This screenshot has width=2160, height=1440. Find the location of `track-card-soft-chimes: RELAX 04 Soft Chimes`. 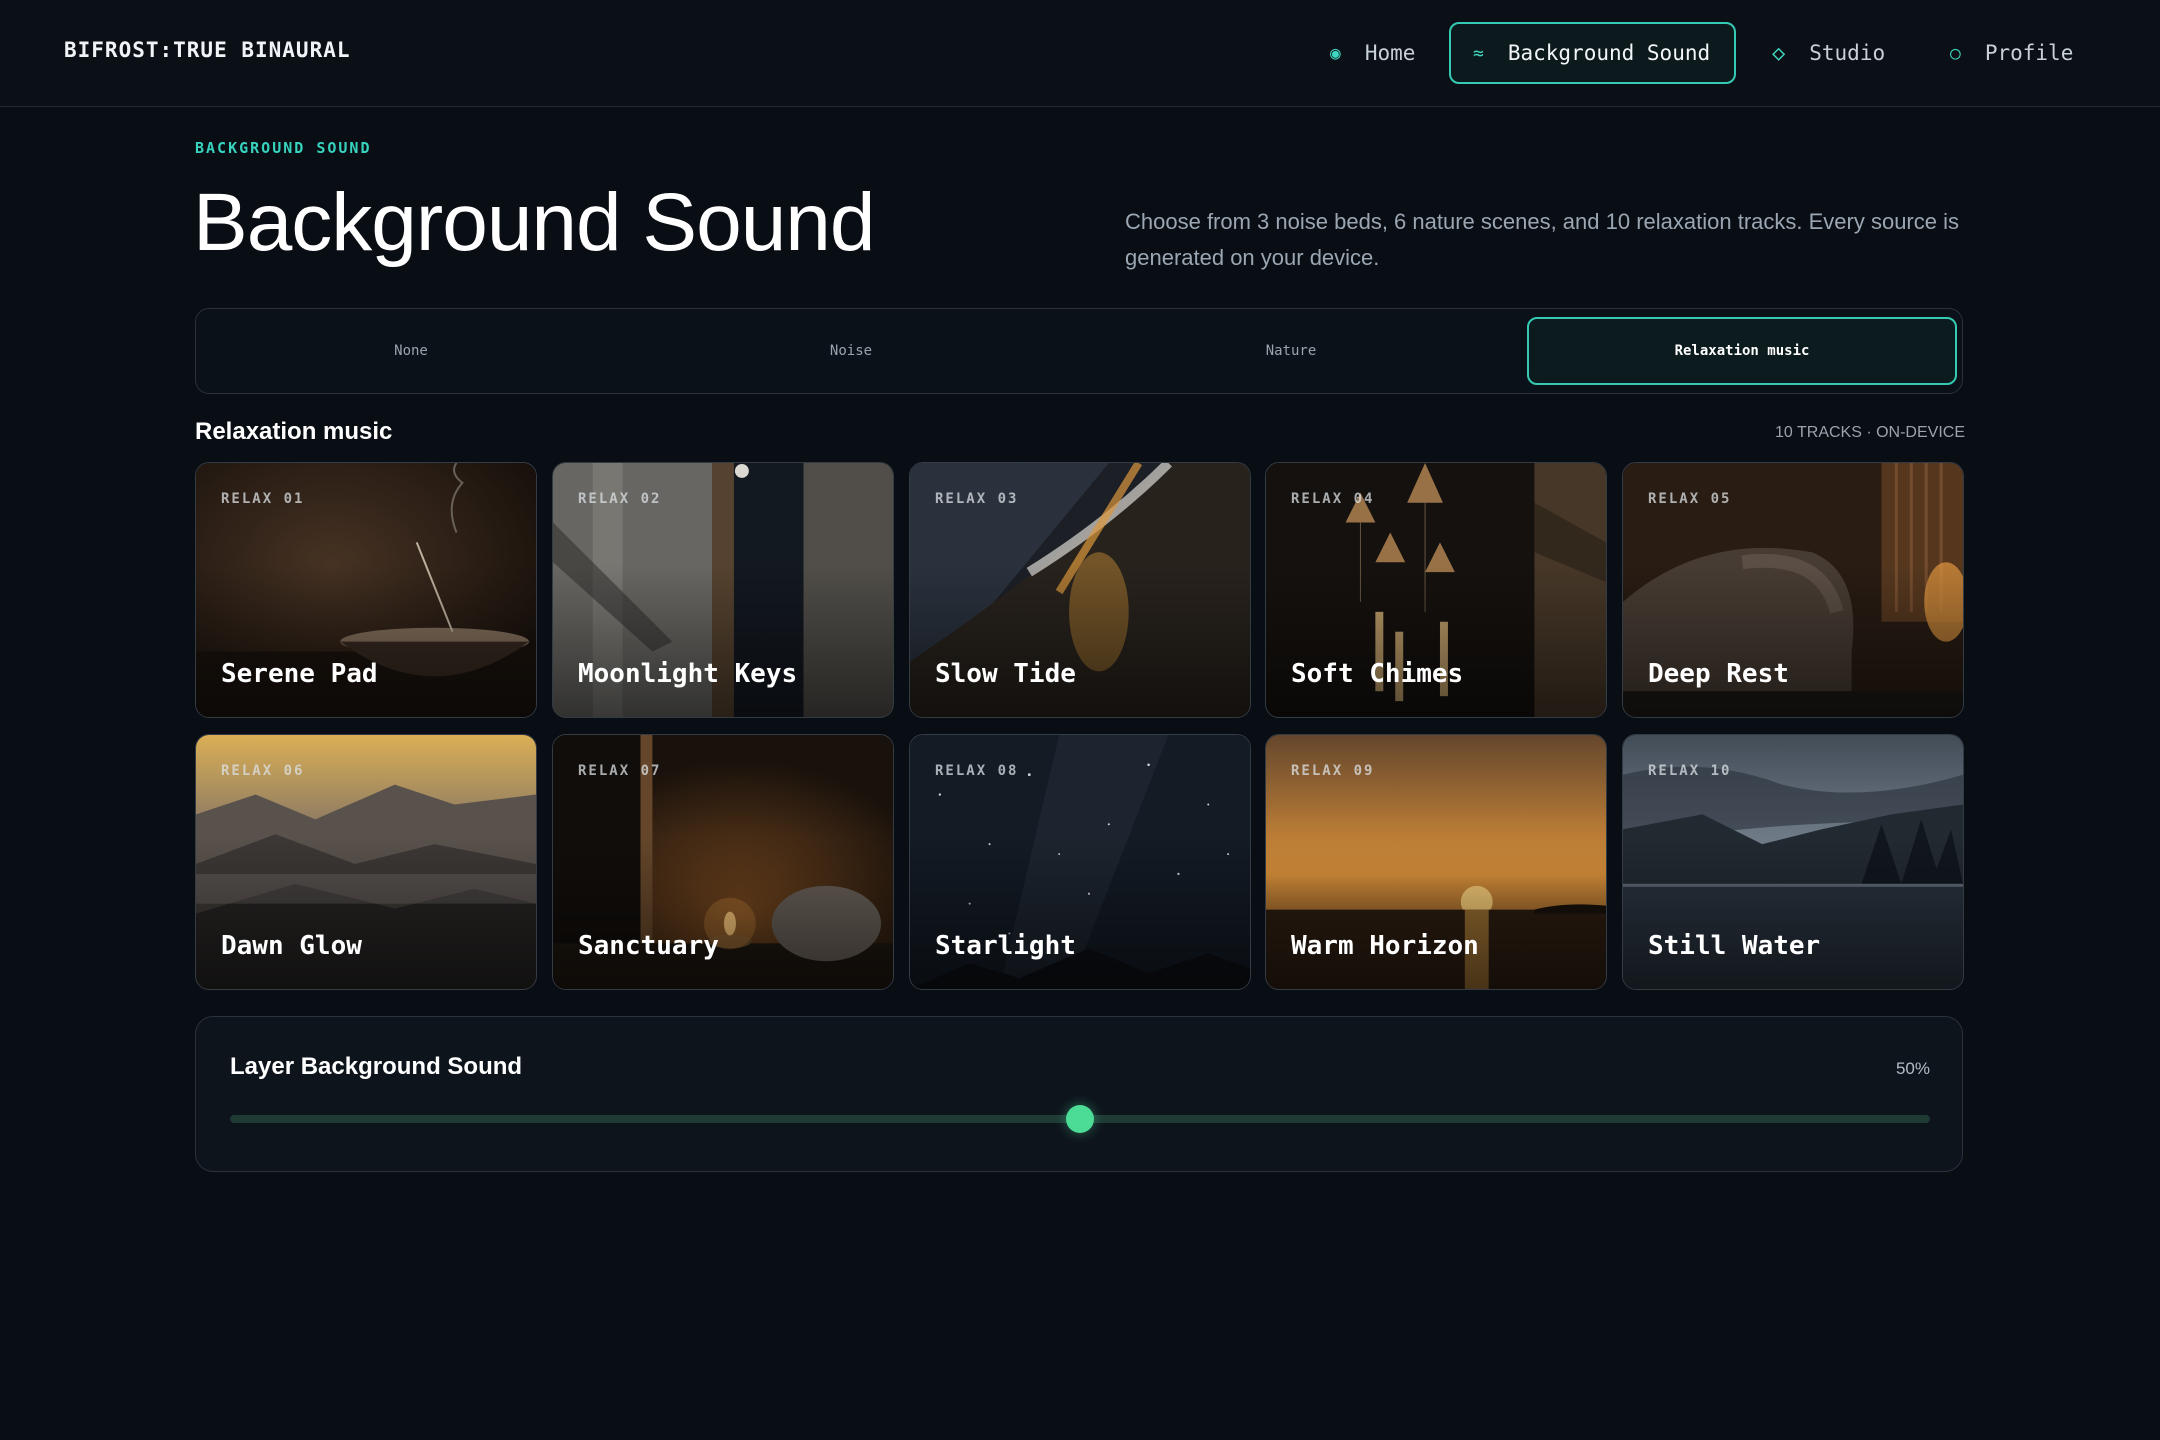

track-card-soft-chimes: RELAX 04 Soft Chimes is located at coordinates (1436, 590).